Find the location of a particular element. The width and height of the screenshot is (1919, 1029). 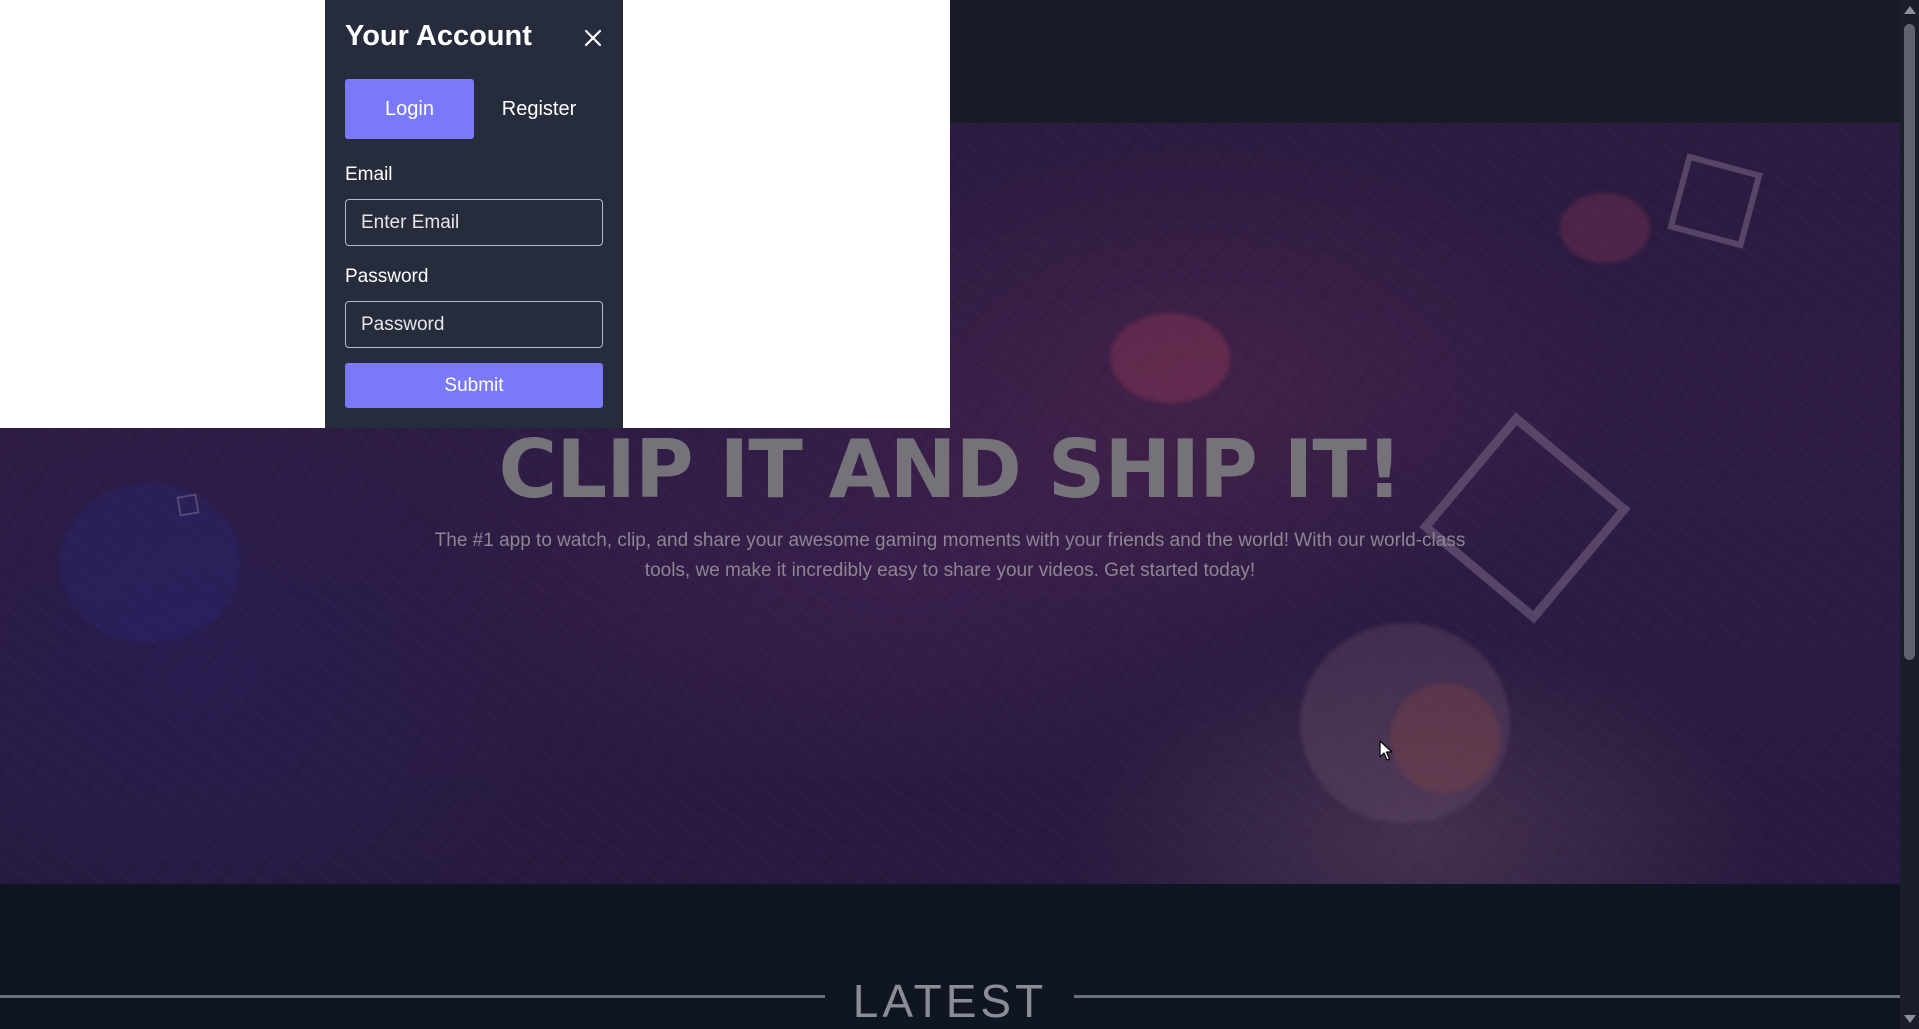

password-field is located at coordinates (474, 324).